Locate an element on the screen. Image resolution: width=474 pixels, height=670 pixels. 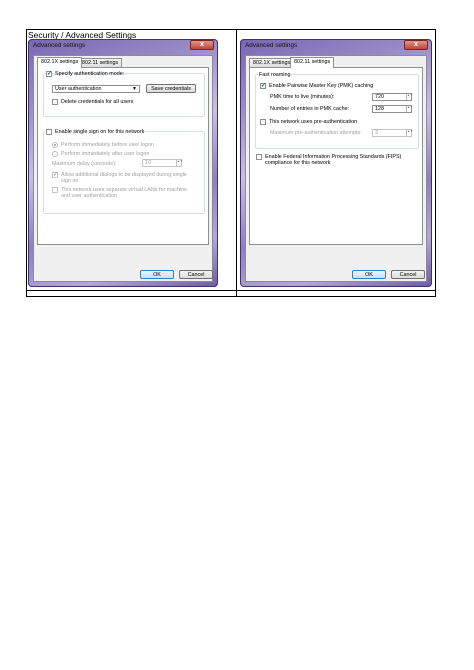
dropdown-arrow-icon: ▼ is located at coordinates (134, 89).